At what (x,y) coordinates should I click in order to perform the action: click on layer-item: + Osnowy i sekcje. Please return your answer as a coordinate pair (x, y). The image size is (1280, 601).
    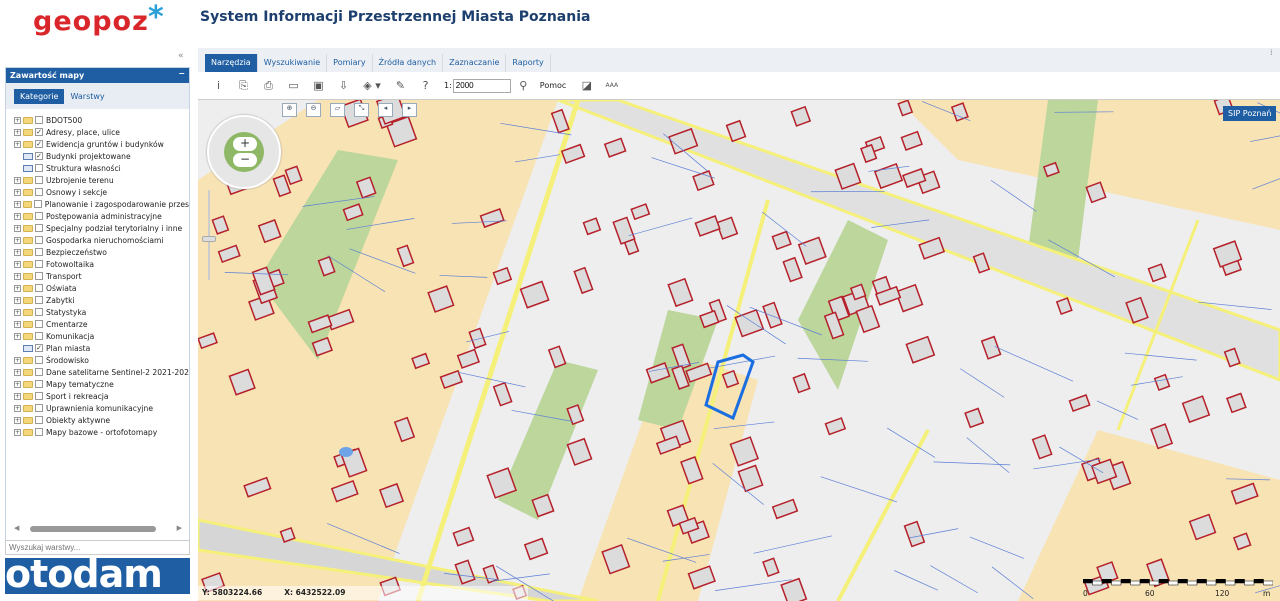
    Looking at the image, I should click on (101, 192).